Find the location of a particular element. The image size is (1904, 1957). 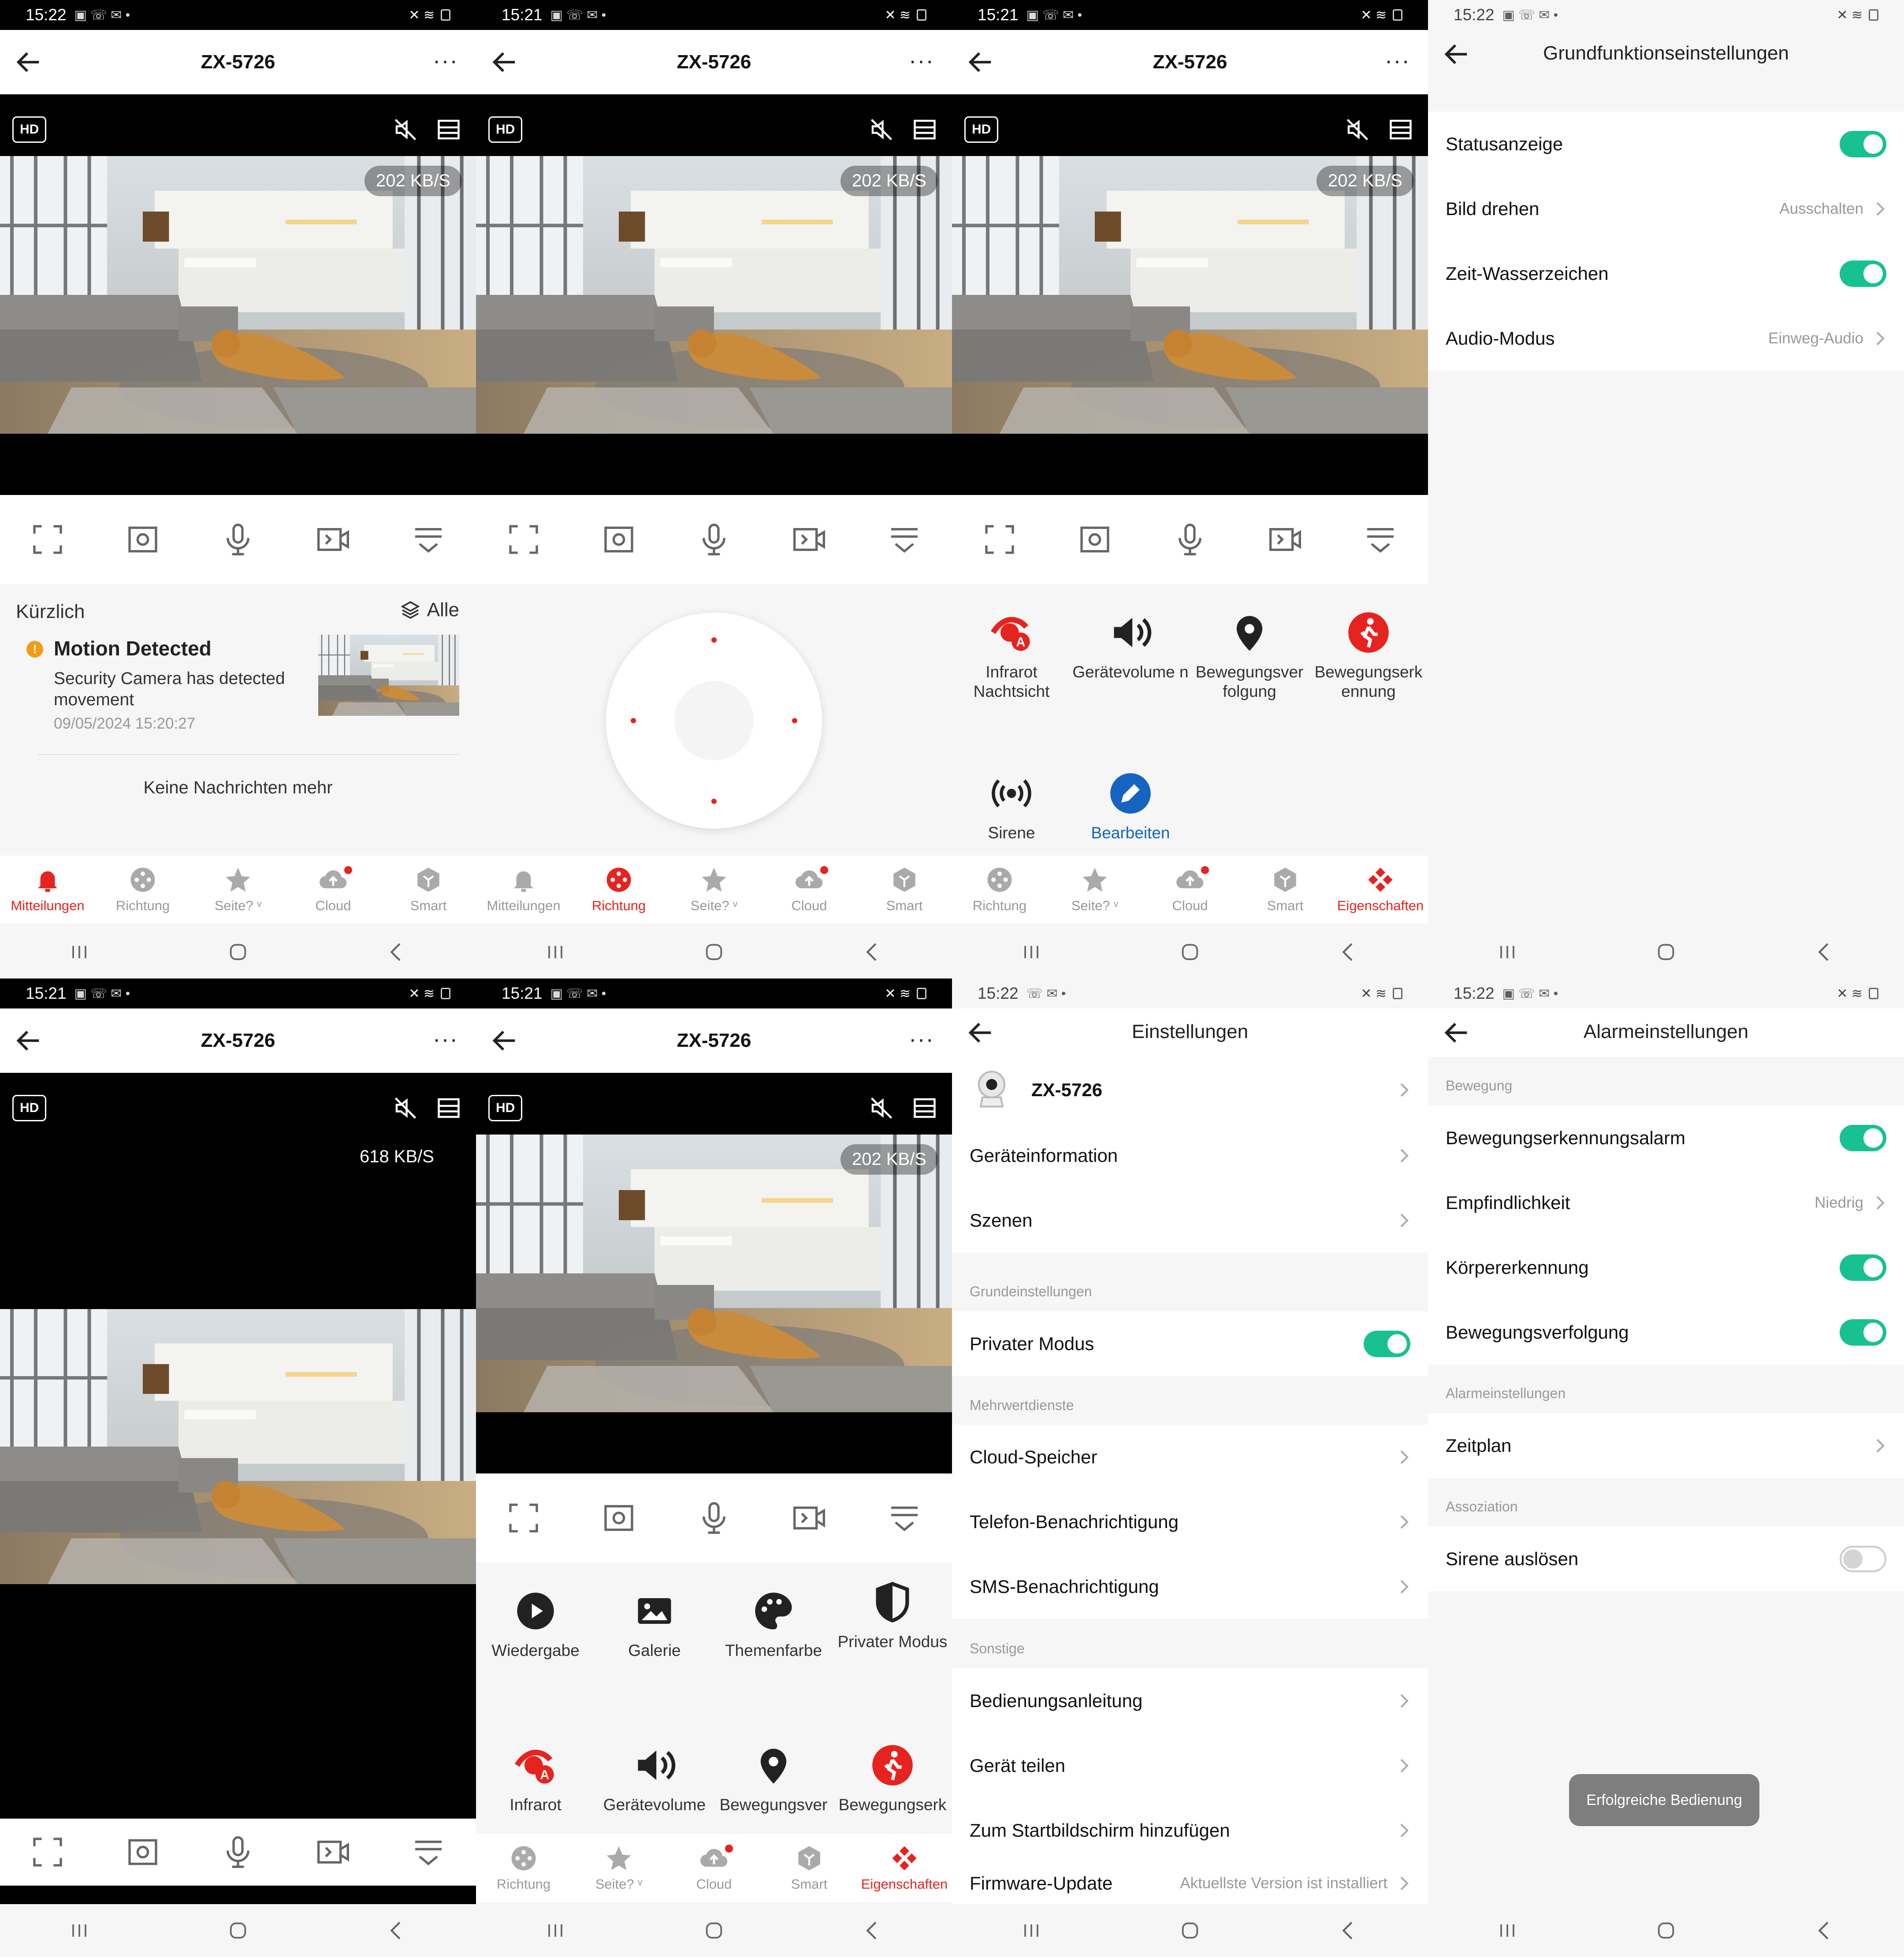

motion-tracking-toggle is located at coordinates (1863, 1332).